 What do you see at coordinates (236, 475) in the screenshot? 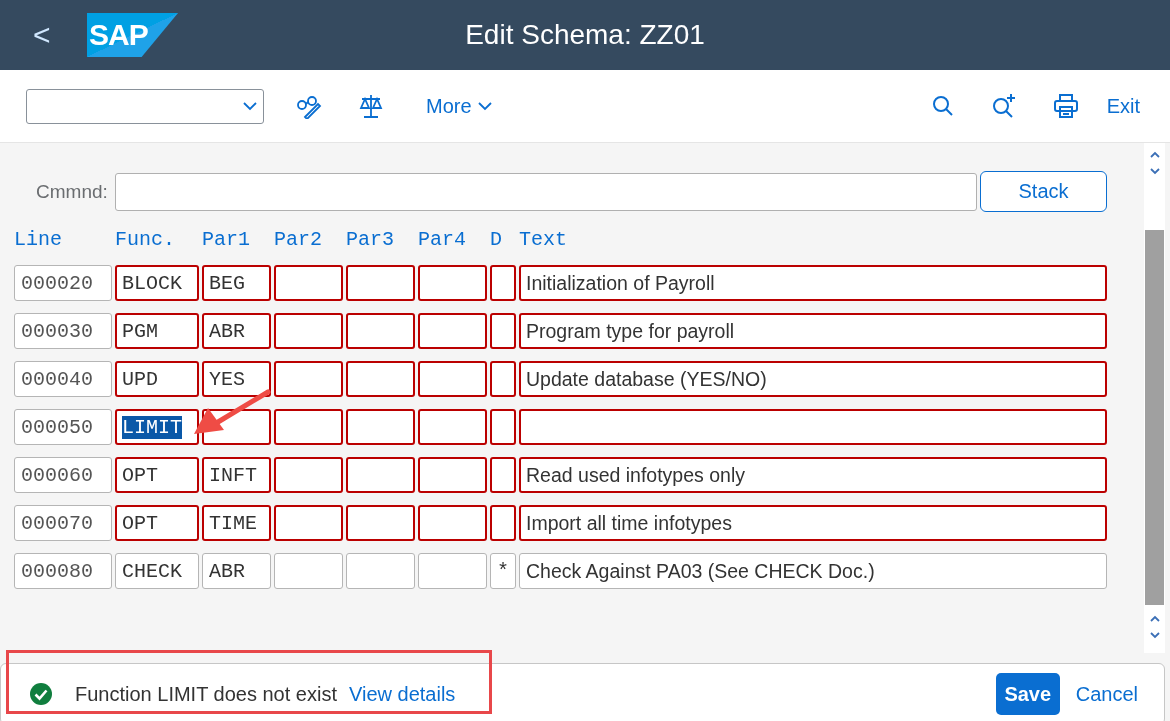
I see `parameter-field: INFT` at bounding box center [236, 475].